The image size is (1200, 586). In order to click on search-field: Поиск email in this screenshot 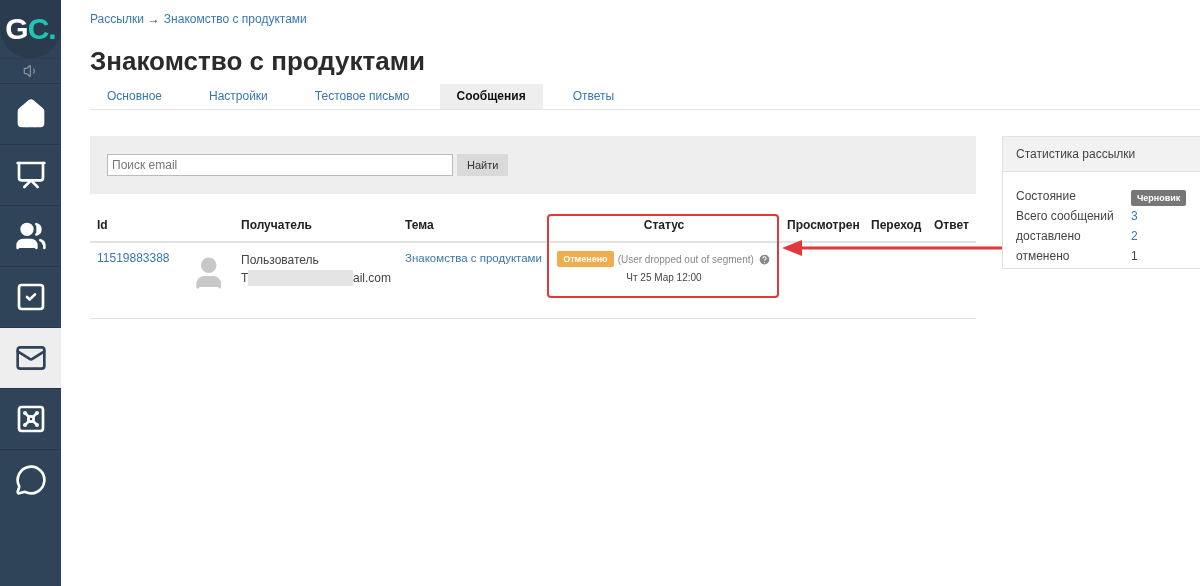, I will do `click(280, 165)`.